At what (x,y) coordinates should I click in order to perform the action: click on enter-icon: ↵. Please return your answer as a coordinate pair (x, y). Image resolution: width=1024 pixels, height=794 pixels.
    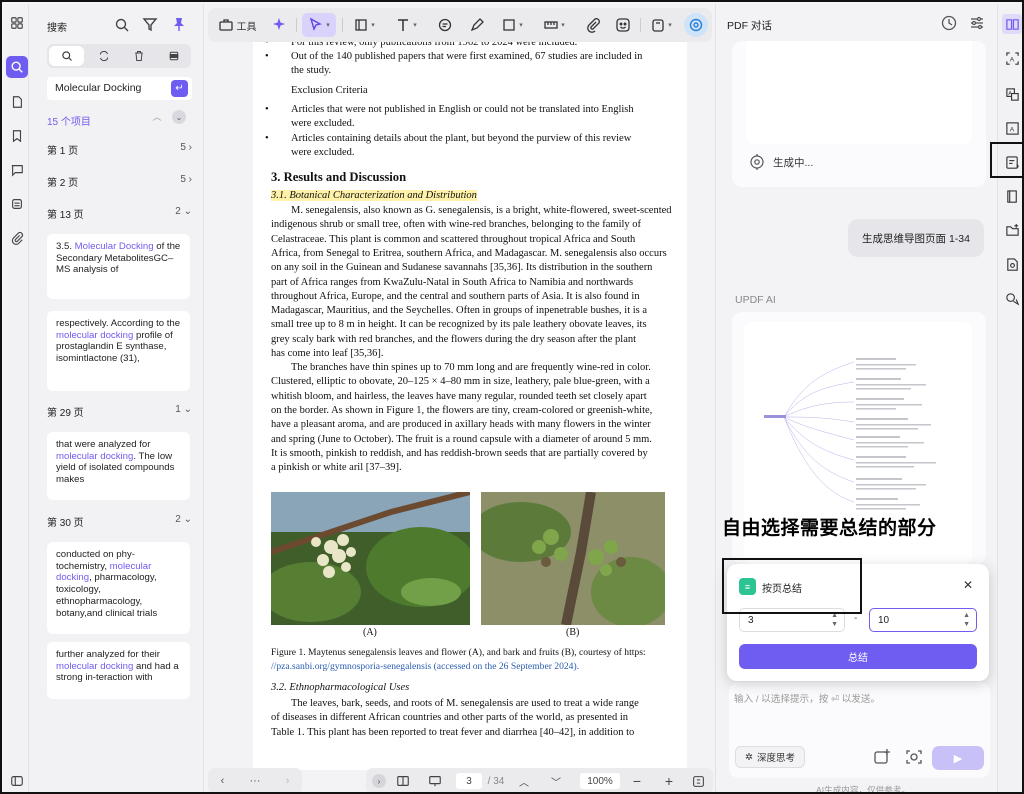
    Looking at the image, I should click on (179, 88).